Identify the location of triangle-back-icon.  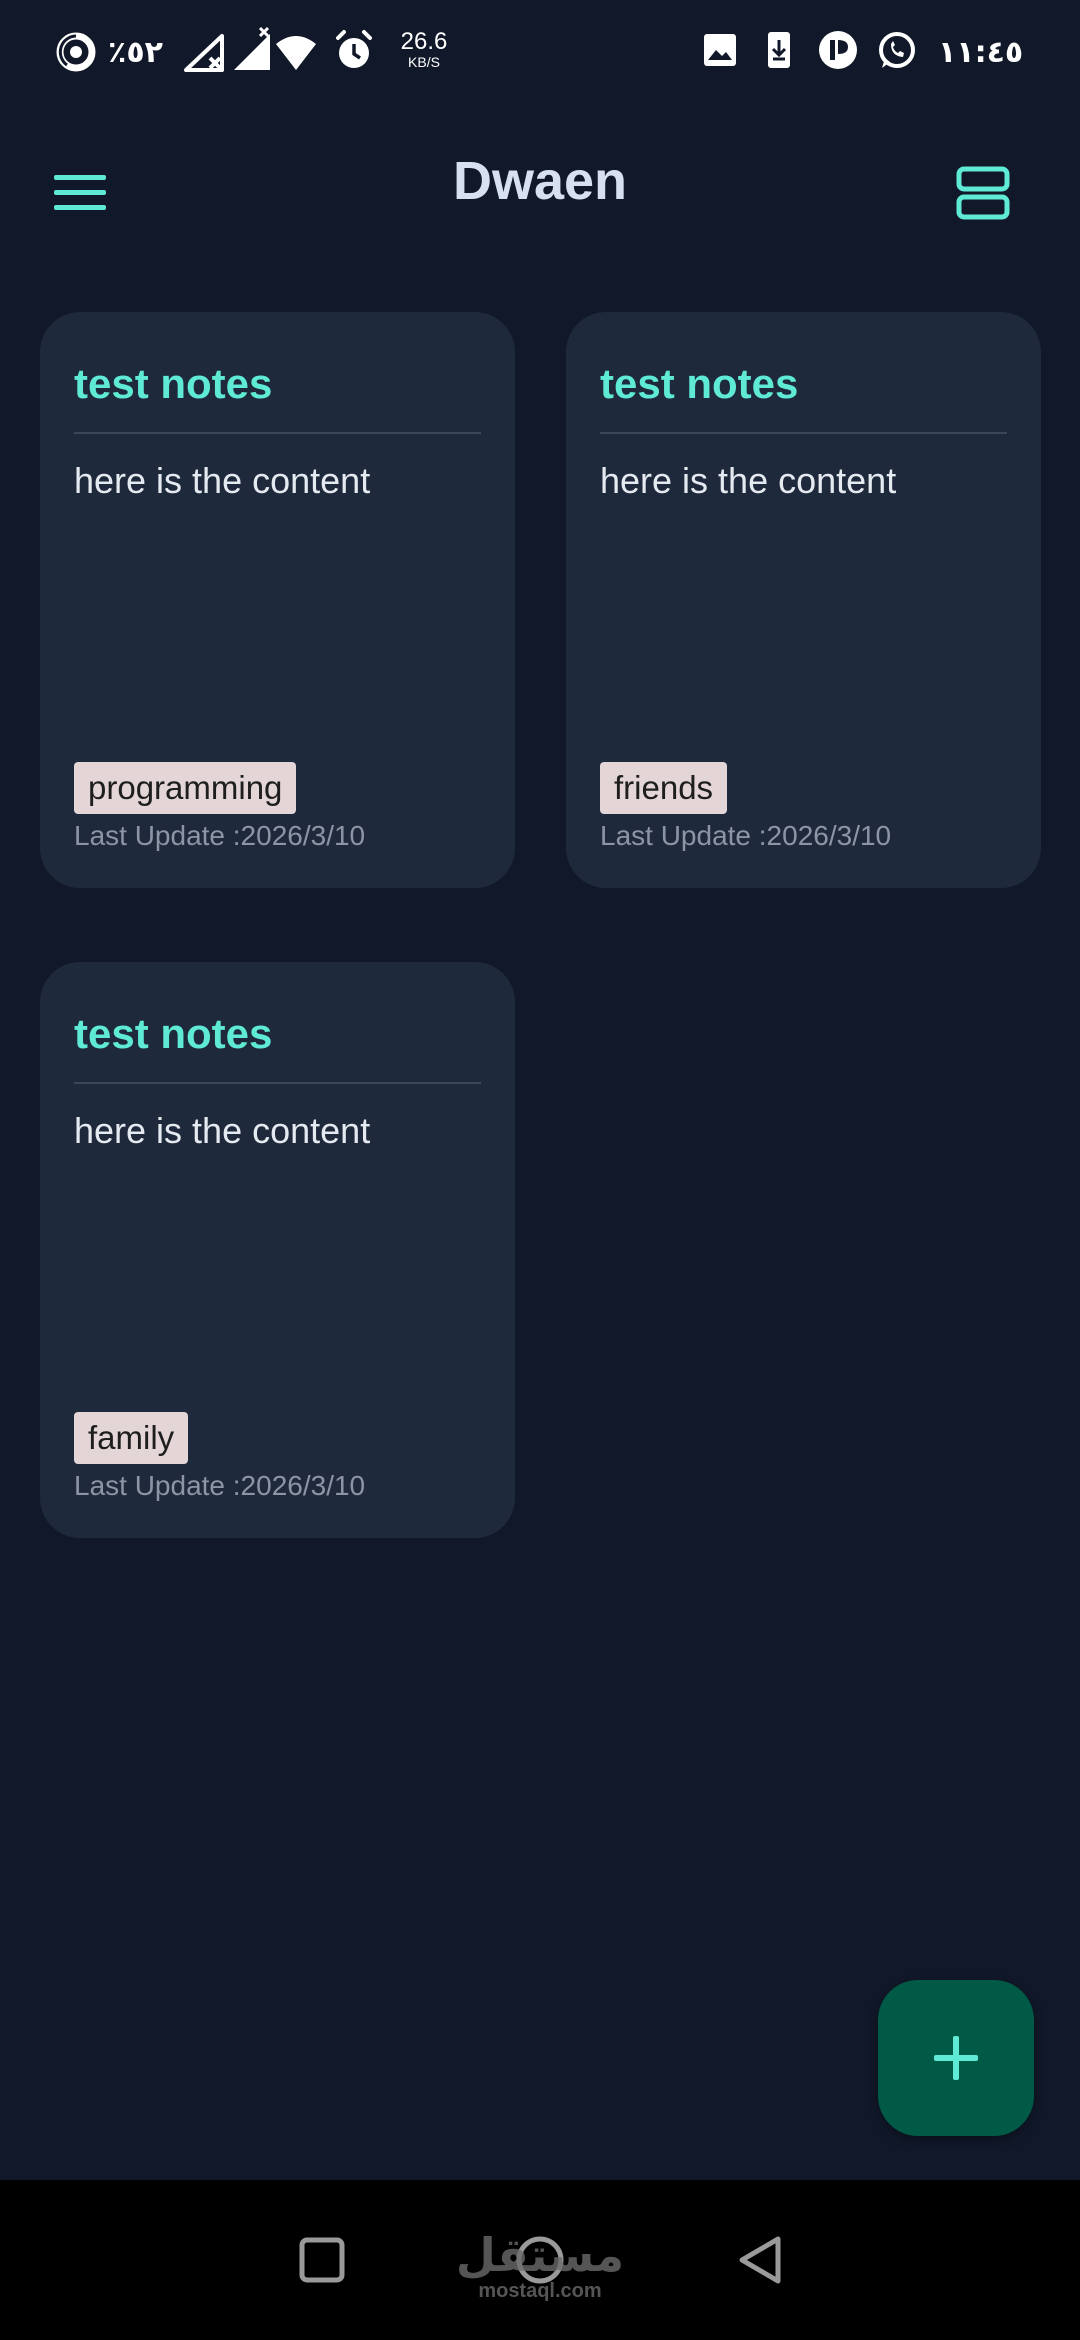
(760, 2260).